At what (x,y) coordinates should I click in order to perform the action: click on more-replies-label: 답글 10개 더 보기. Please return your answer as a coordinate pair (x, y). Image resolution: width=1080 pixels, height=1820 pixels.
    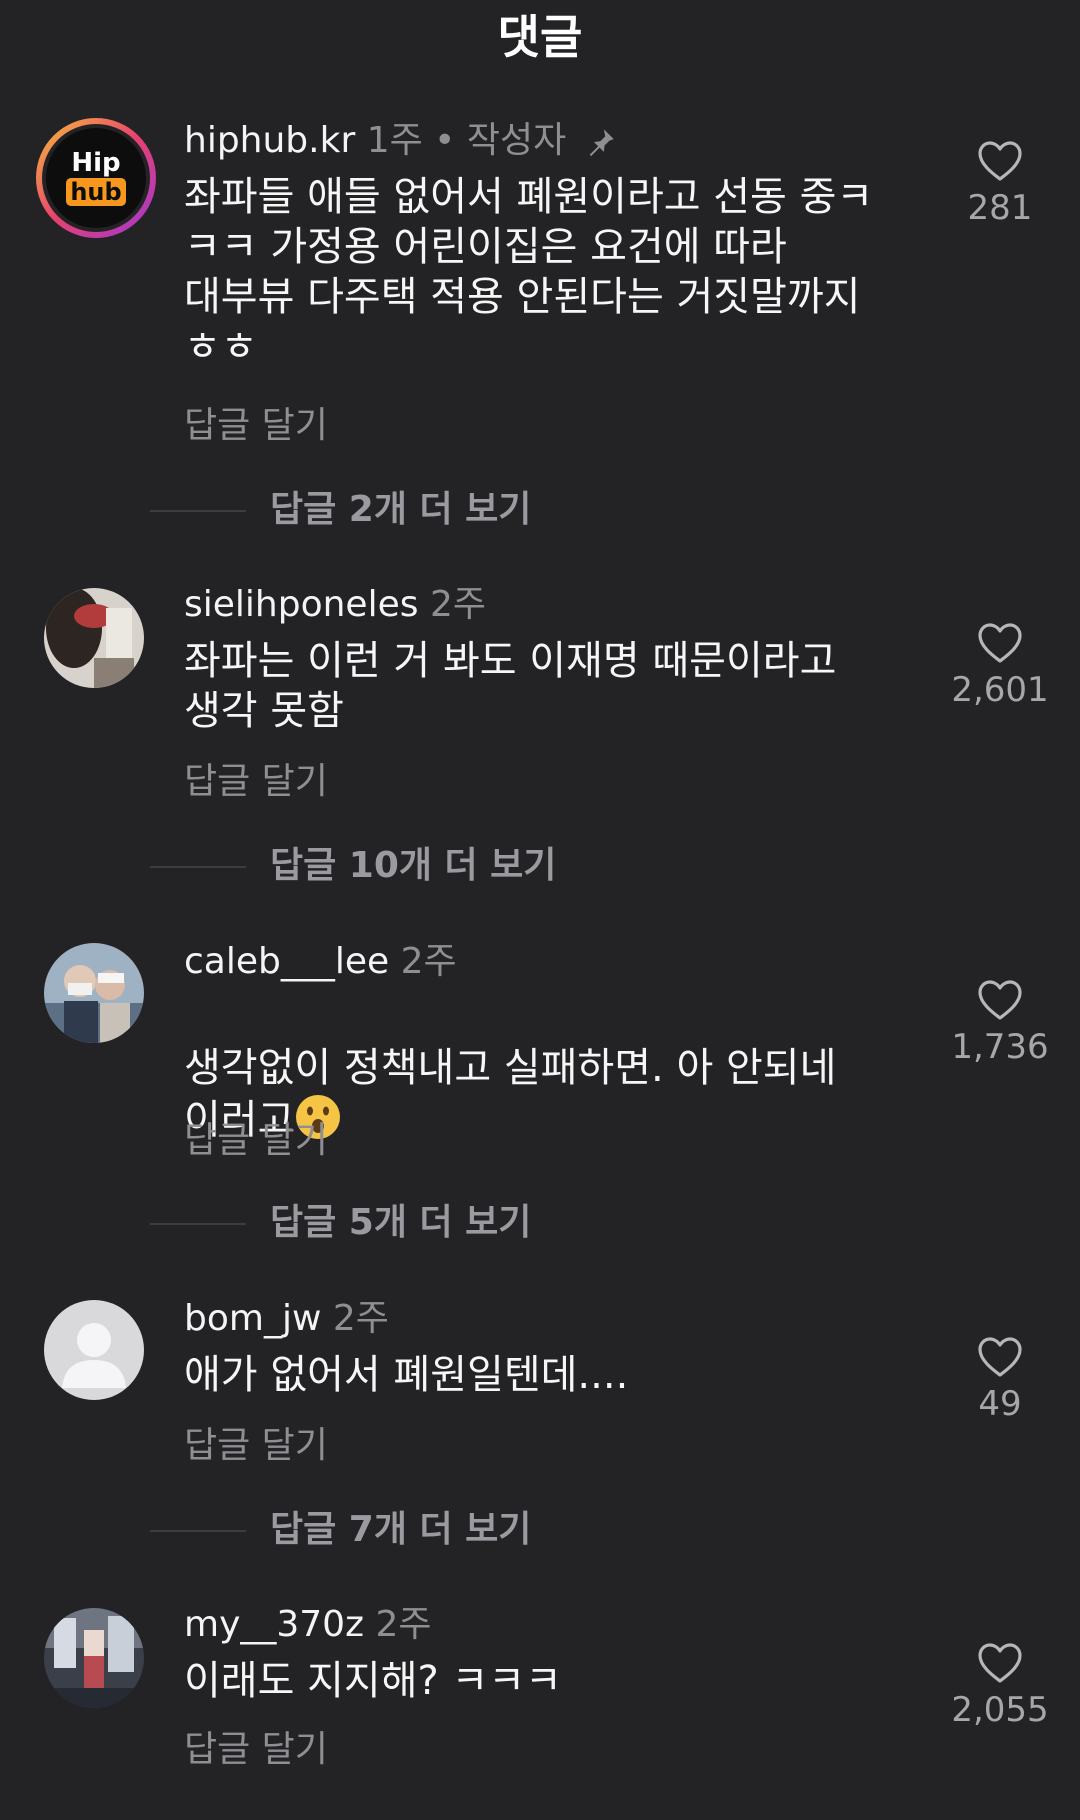
    Looking at the image, I should click on (413, 866).